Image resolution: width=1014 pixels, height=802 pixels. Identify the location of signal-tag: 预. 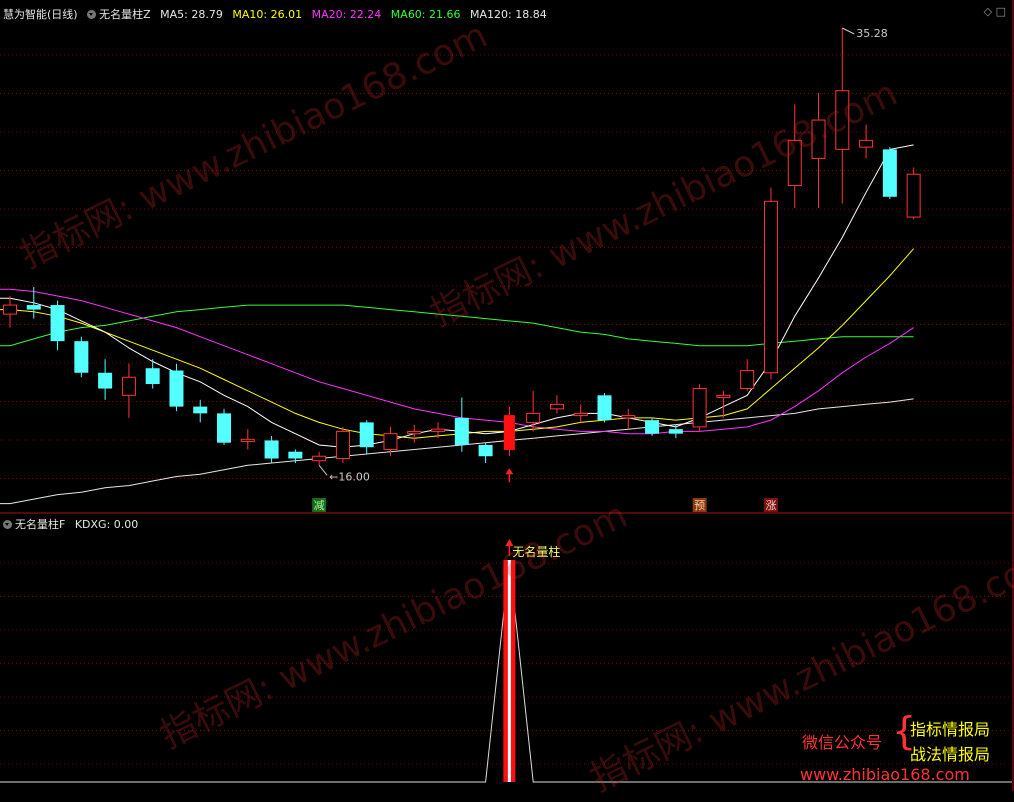
(699, 505).